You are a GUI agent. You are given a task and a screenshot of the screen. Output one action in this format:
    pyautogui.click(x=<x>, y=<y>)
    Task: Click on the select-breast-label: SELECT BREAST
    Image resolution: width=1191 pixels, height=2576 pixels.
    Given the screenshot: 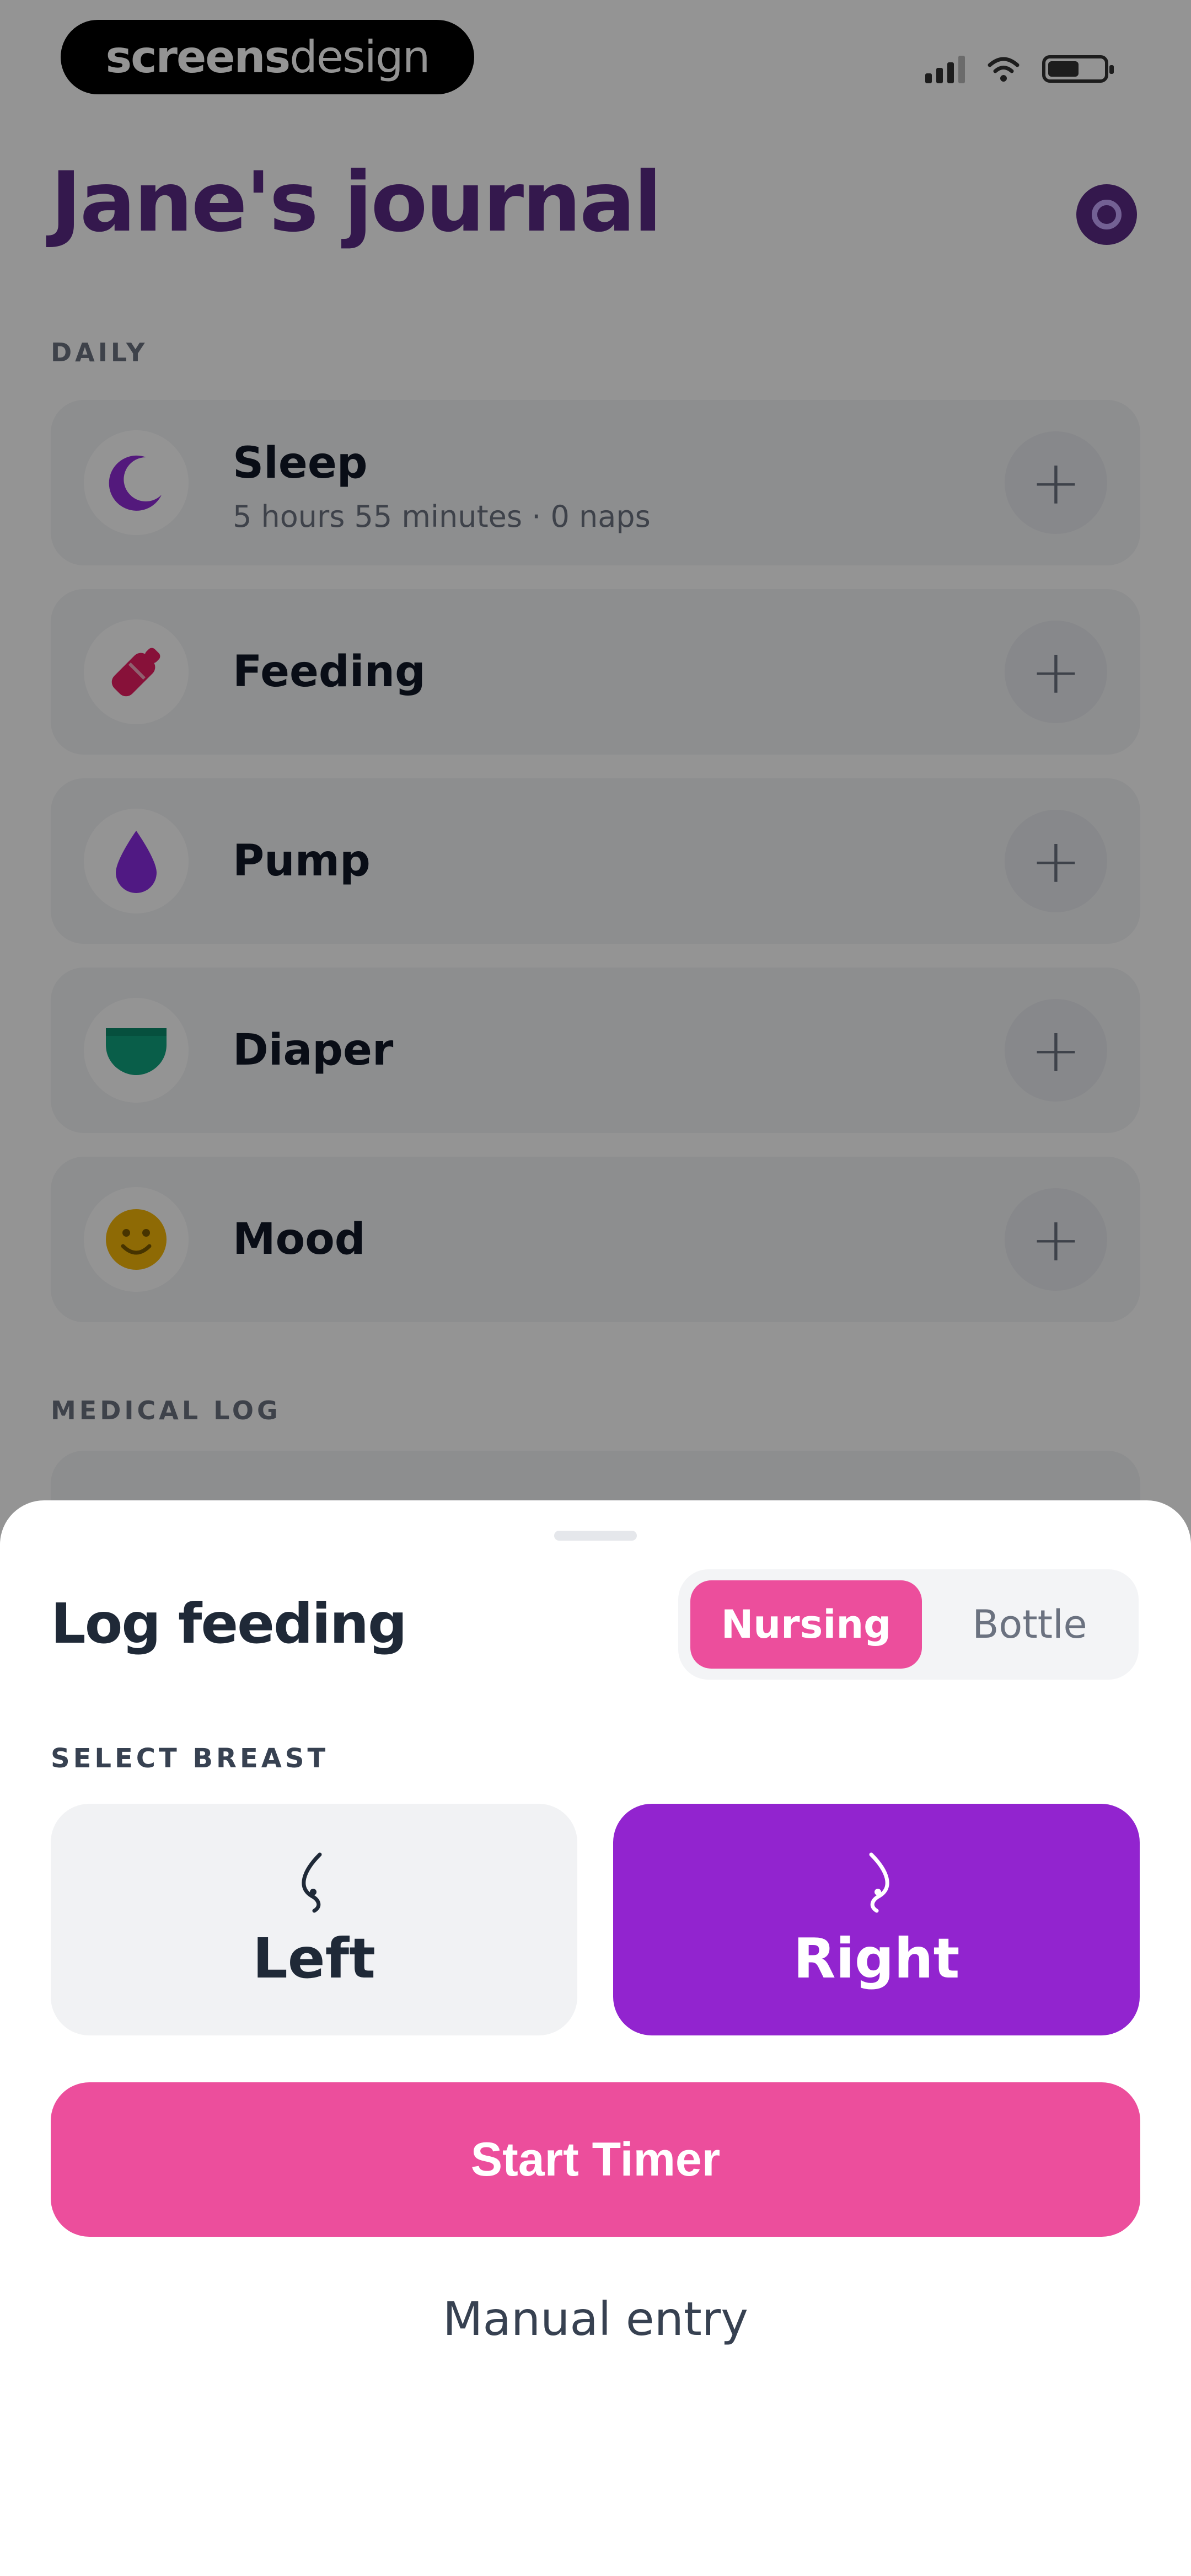 What is the action you would take?
    pyautogui.click(x=190, y=1758)
    